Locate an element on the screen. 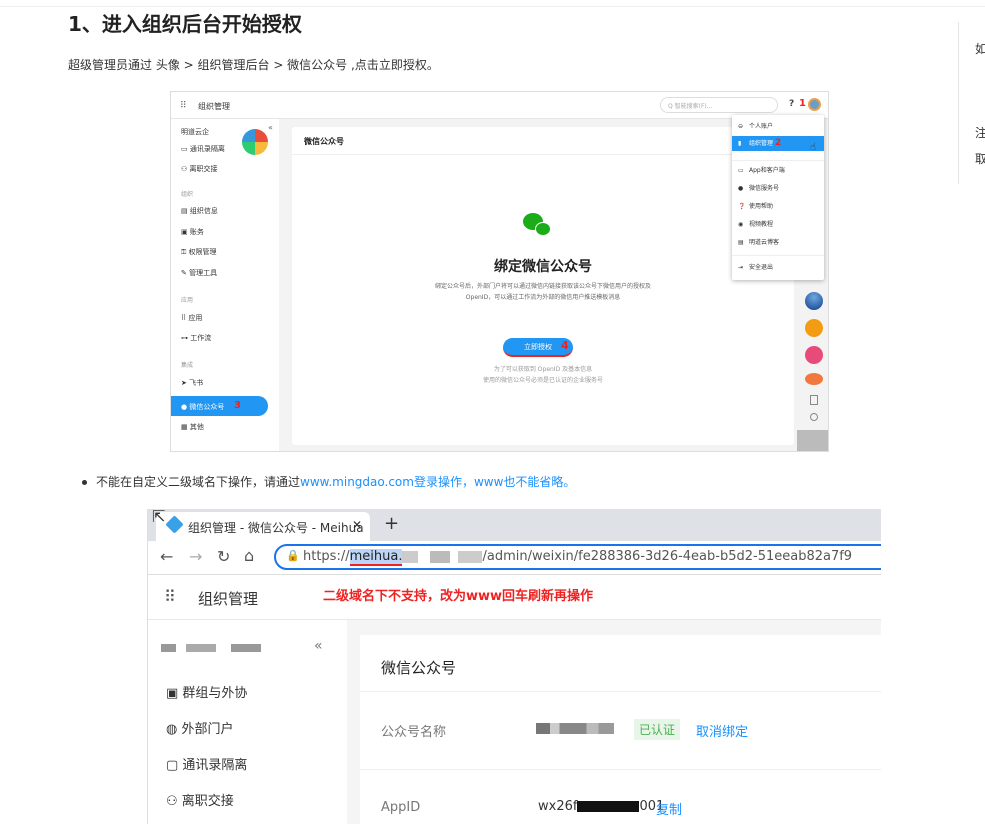 The width and height of the screenshot is (985, 824). appid-label: AppID is located at coordinates (401, 807).